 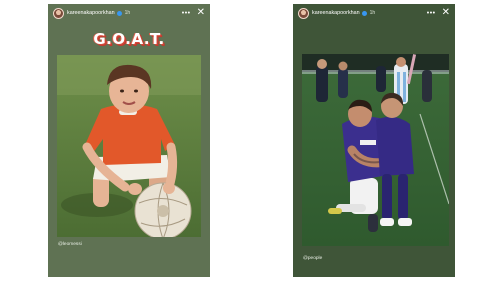 What do you see at coordinates (129, 39) in the screenshot?
I see `goat-sticker: G.O.A.T.` at bounding box center [129, 39].